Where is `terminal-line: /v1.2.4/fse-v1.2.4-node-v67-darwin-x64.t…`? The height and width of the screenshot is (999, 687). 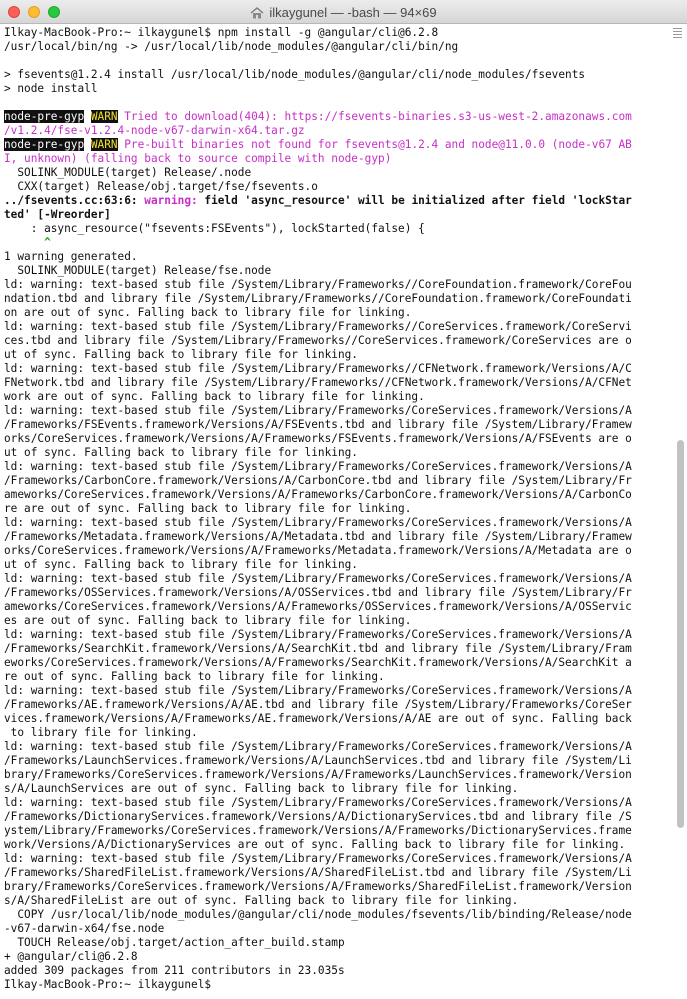 terminal-line: /v1.2.4/fse-v1.2.4-node-v67-darwin-x64.t… is located at coordinates (334, 131).